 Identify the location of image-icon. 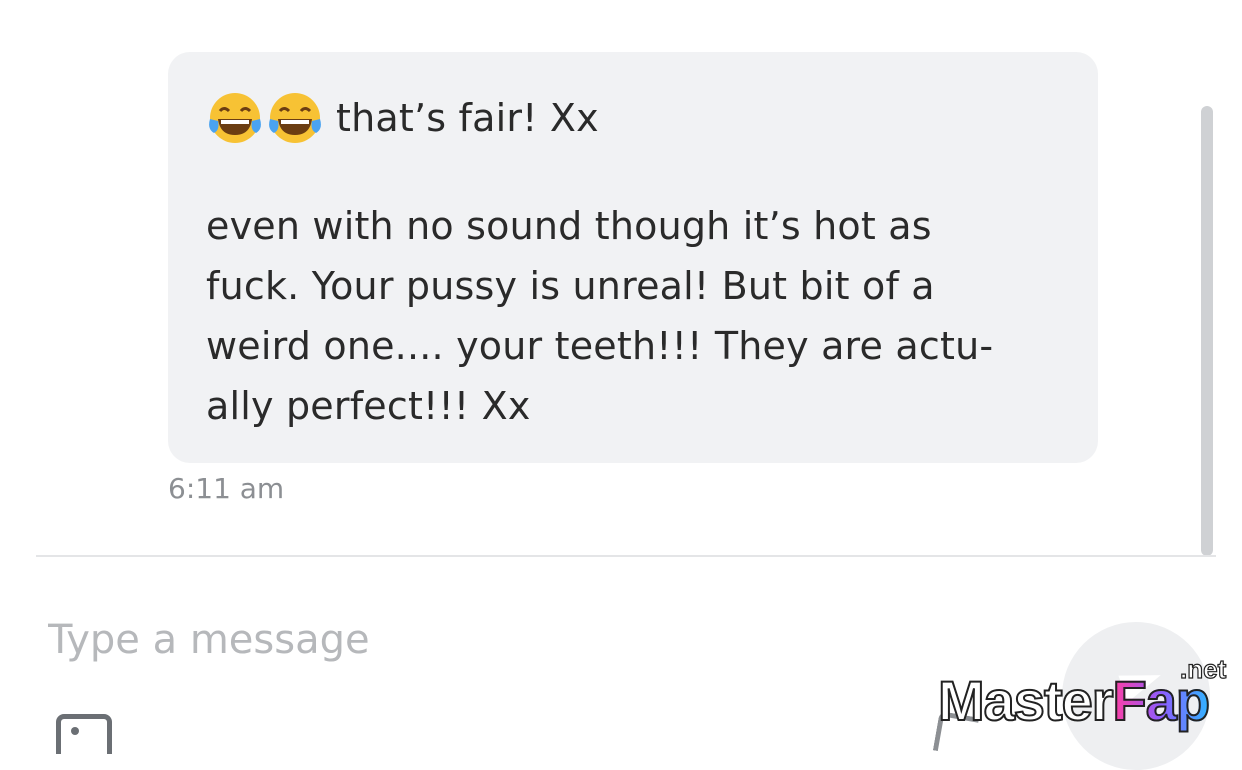
(84, 734).